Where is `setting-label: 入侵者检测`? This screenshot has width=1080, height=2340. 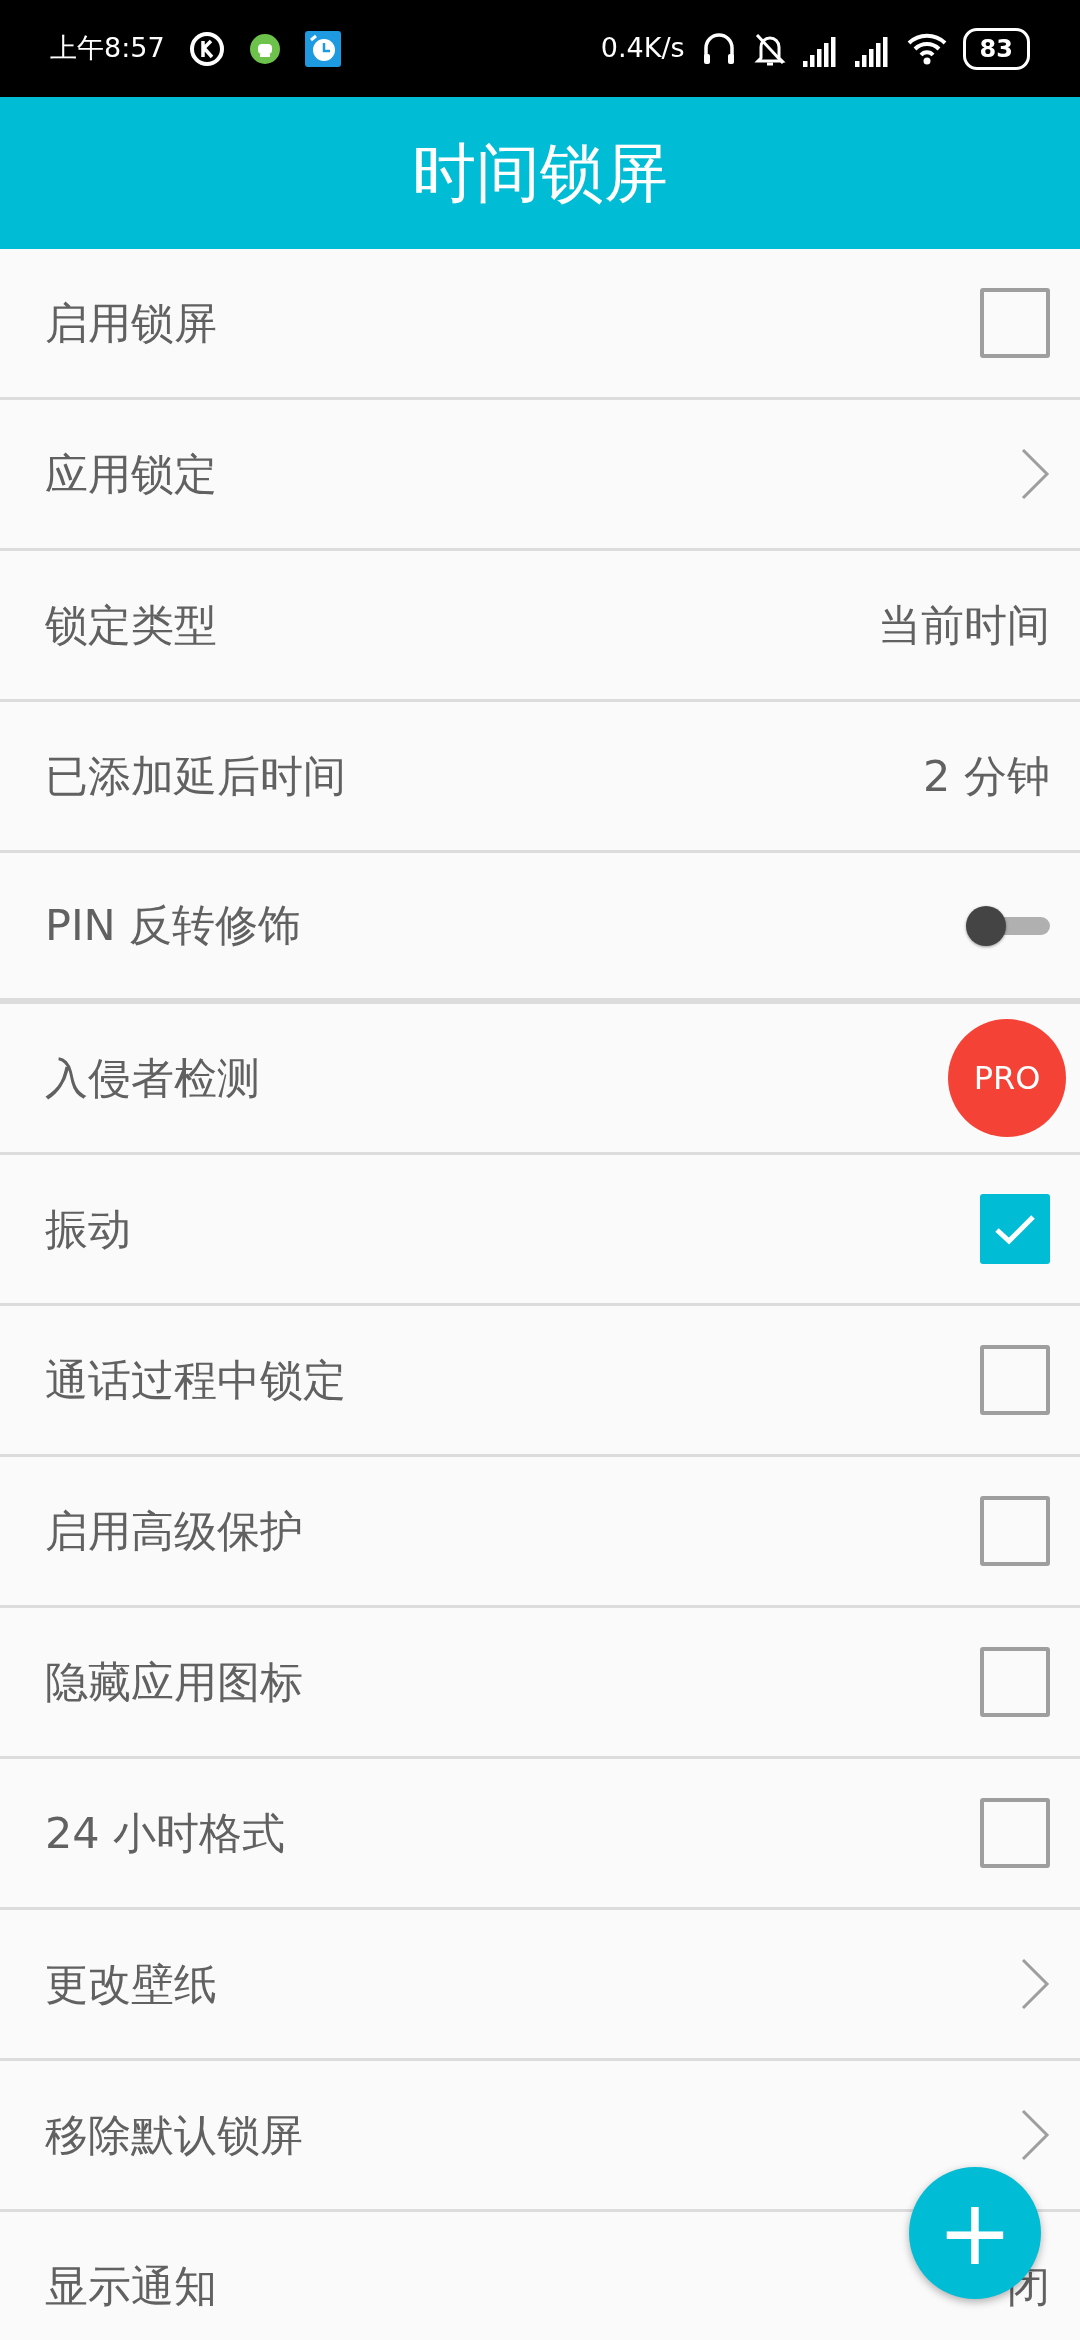 setting-label: 入侵者检测 is located at coordinates (152, 1078).